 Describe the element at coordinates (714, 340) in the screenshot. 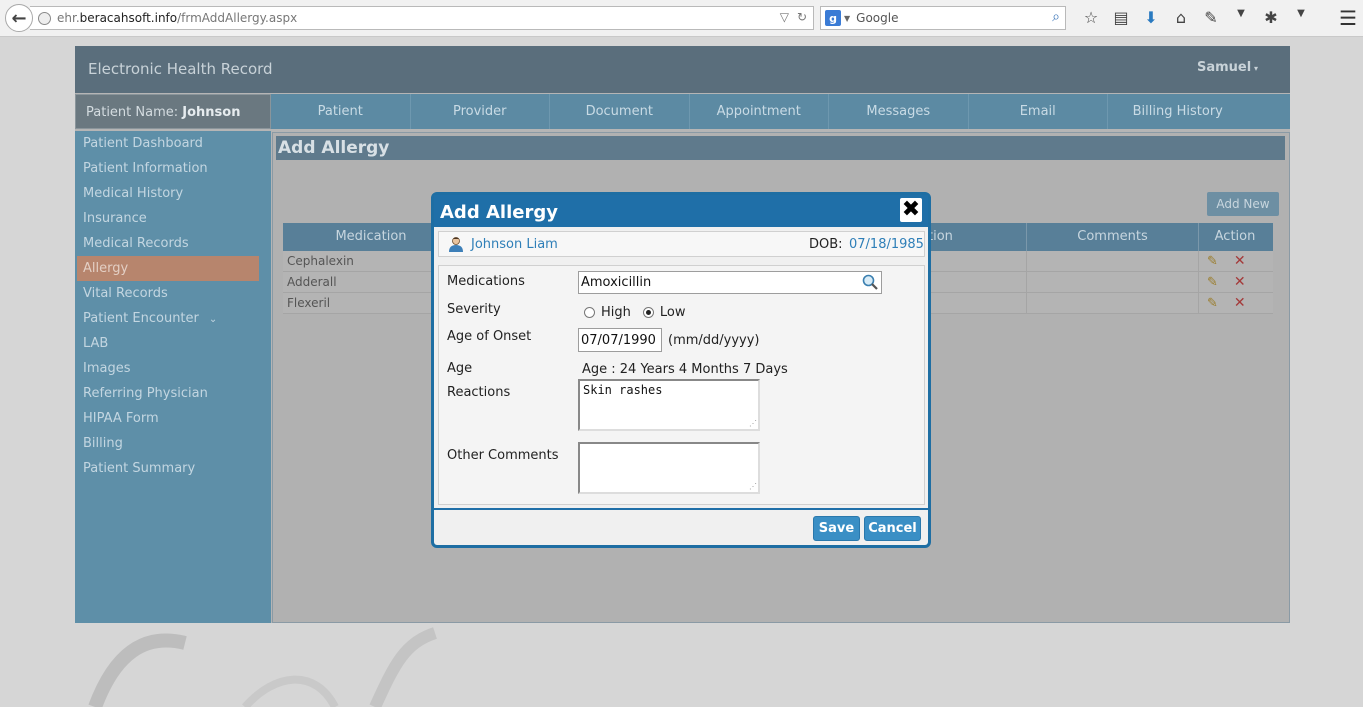

I see `date-format-hint: (mm/dd/yyyy)` at that location.